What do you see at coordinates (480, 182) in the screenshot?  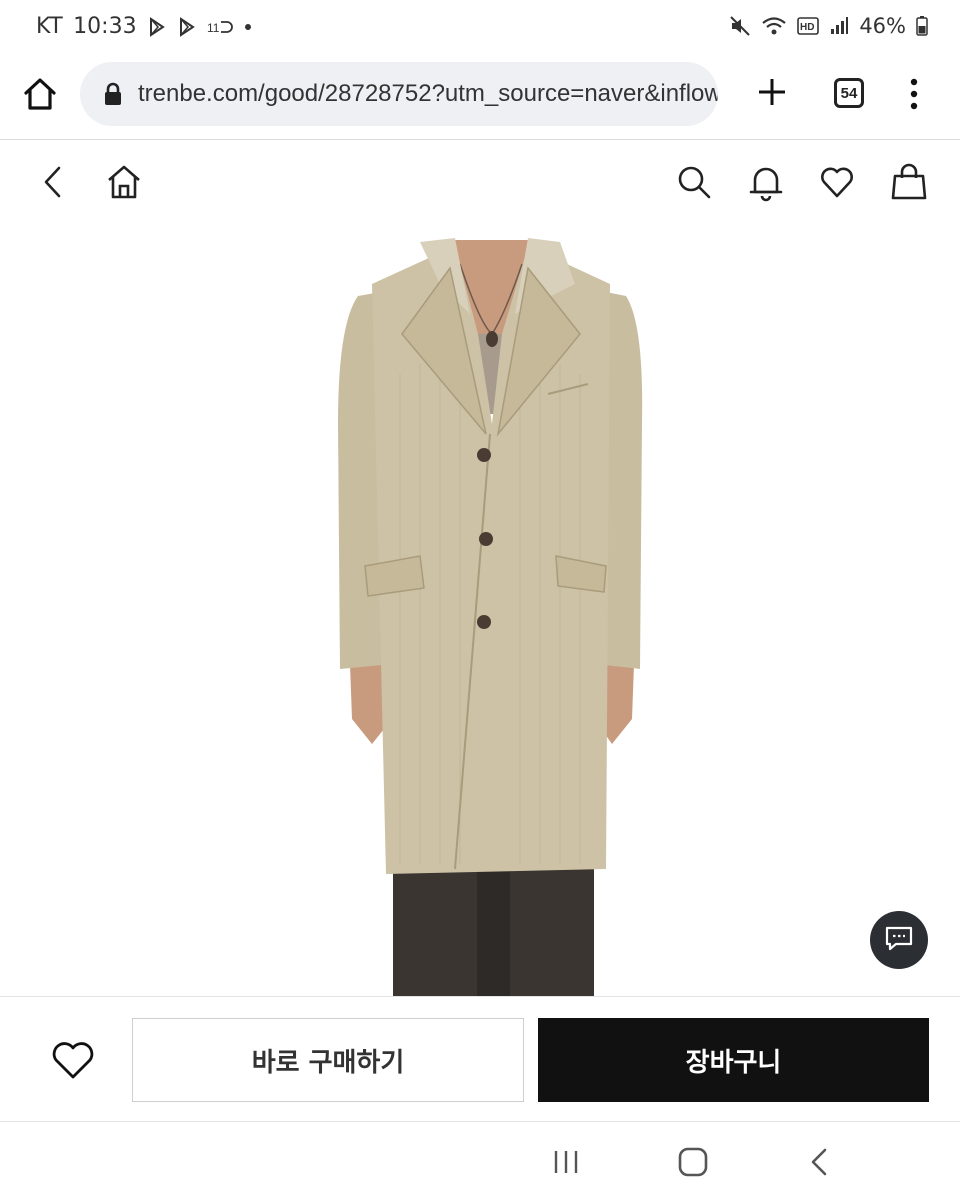 I see `site-header` at bounding box center [480, 182].